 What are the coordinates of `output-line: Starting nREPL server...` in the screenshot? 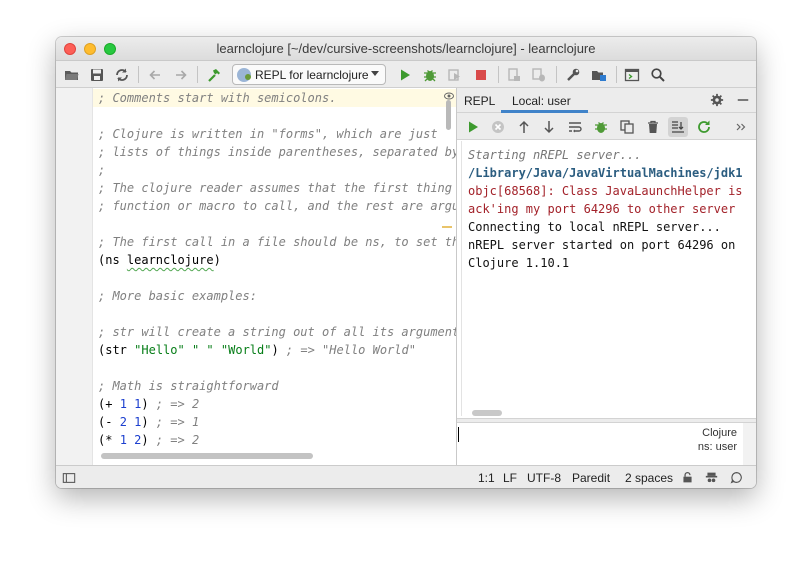 It's located at (555, 155).